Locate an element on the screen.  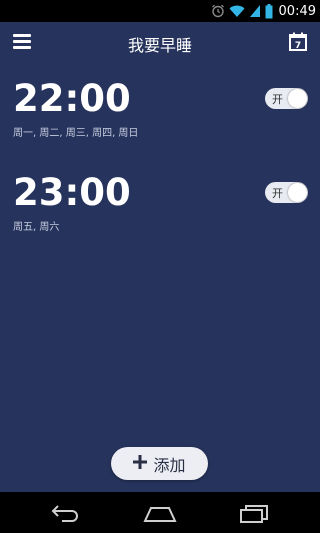
navigation-bar is located at coordinates (160, 512).